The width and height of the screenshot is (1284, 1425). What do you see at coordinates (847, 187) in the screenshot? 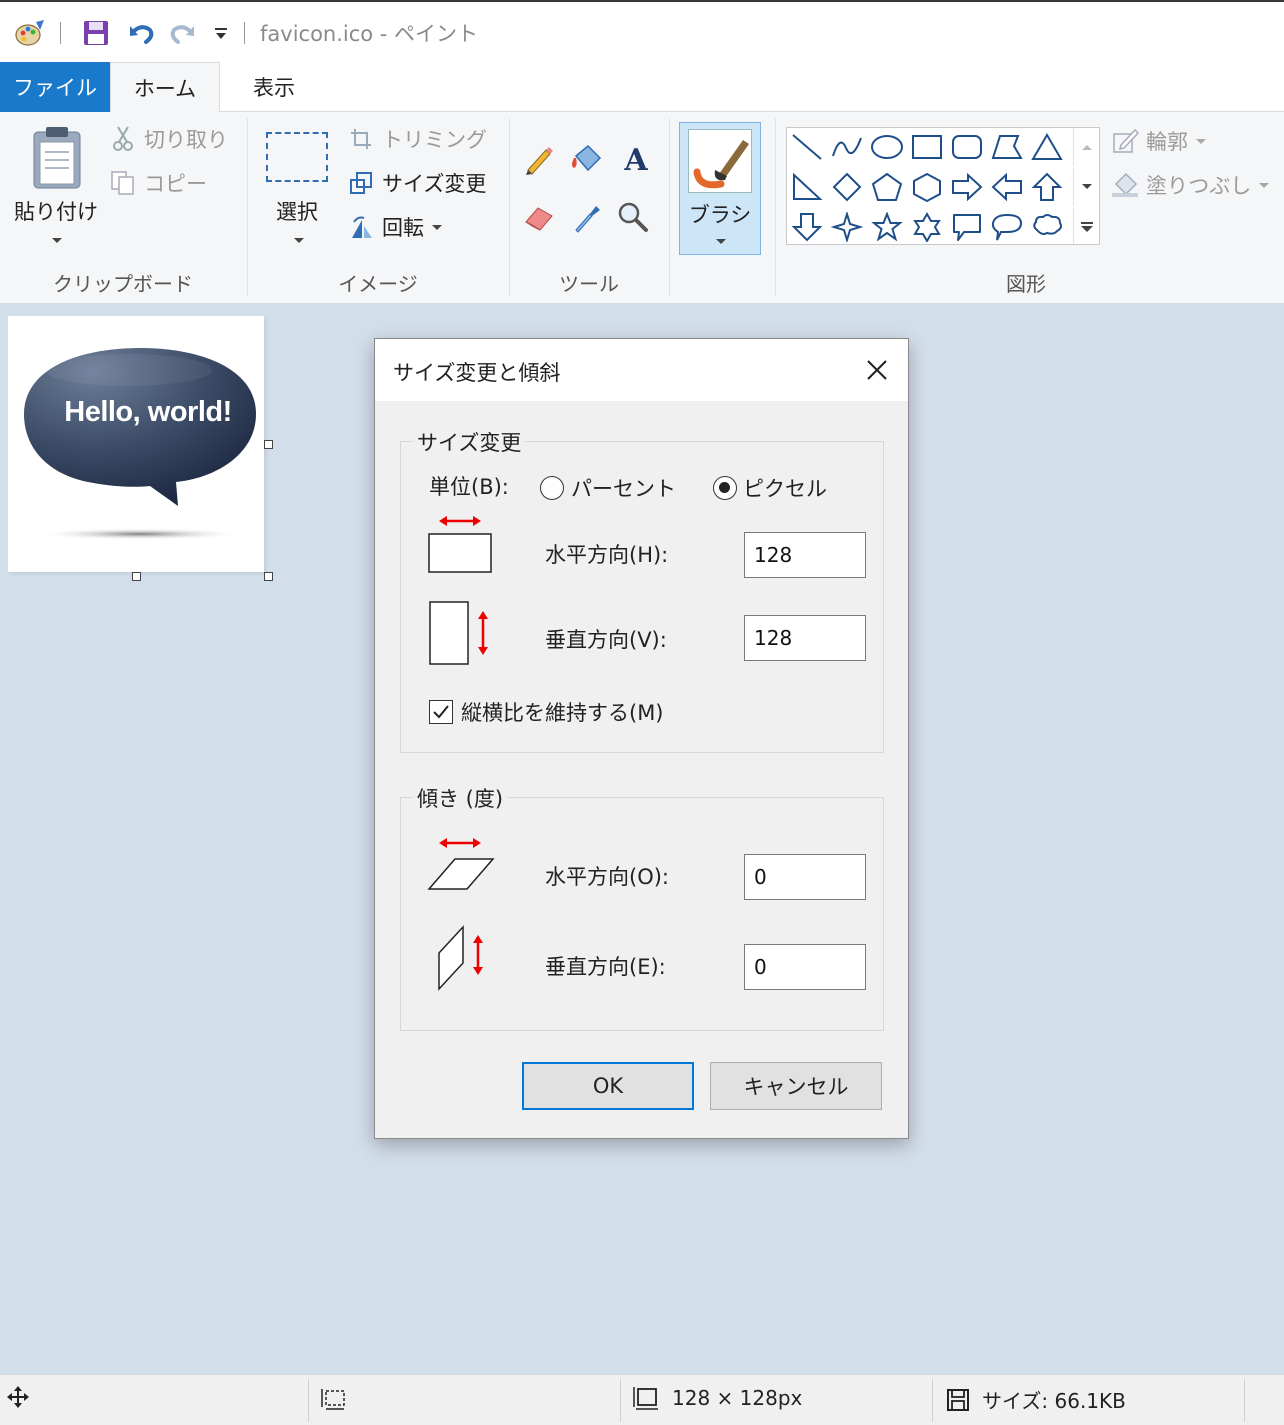
I see `diamond-shape-icon` at bounding box center [847, 187].